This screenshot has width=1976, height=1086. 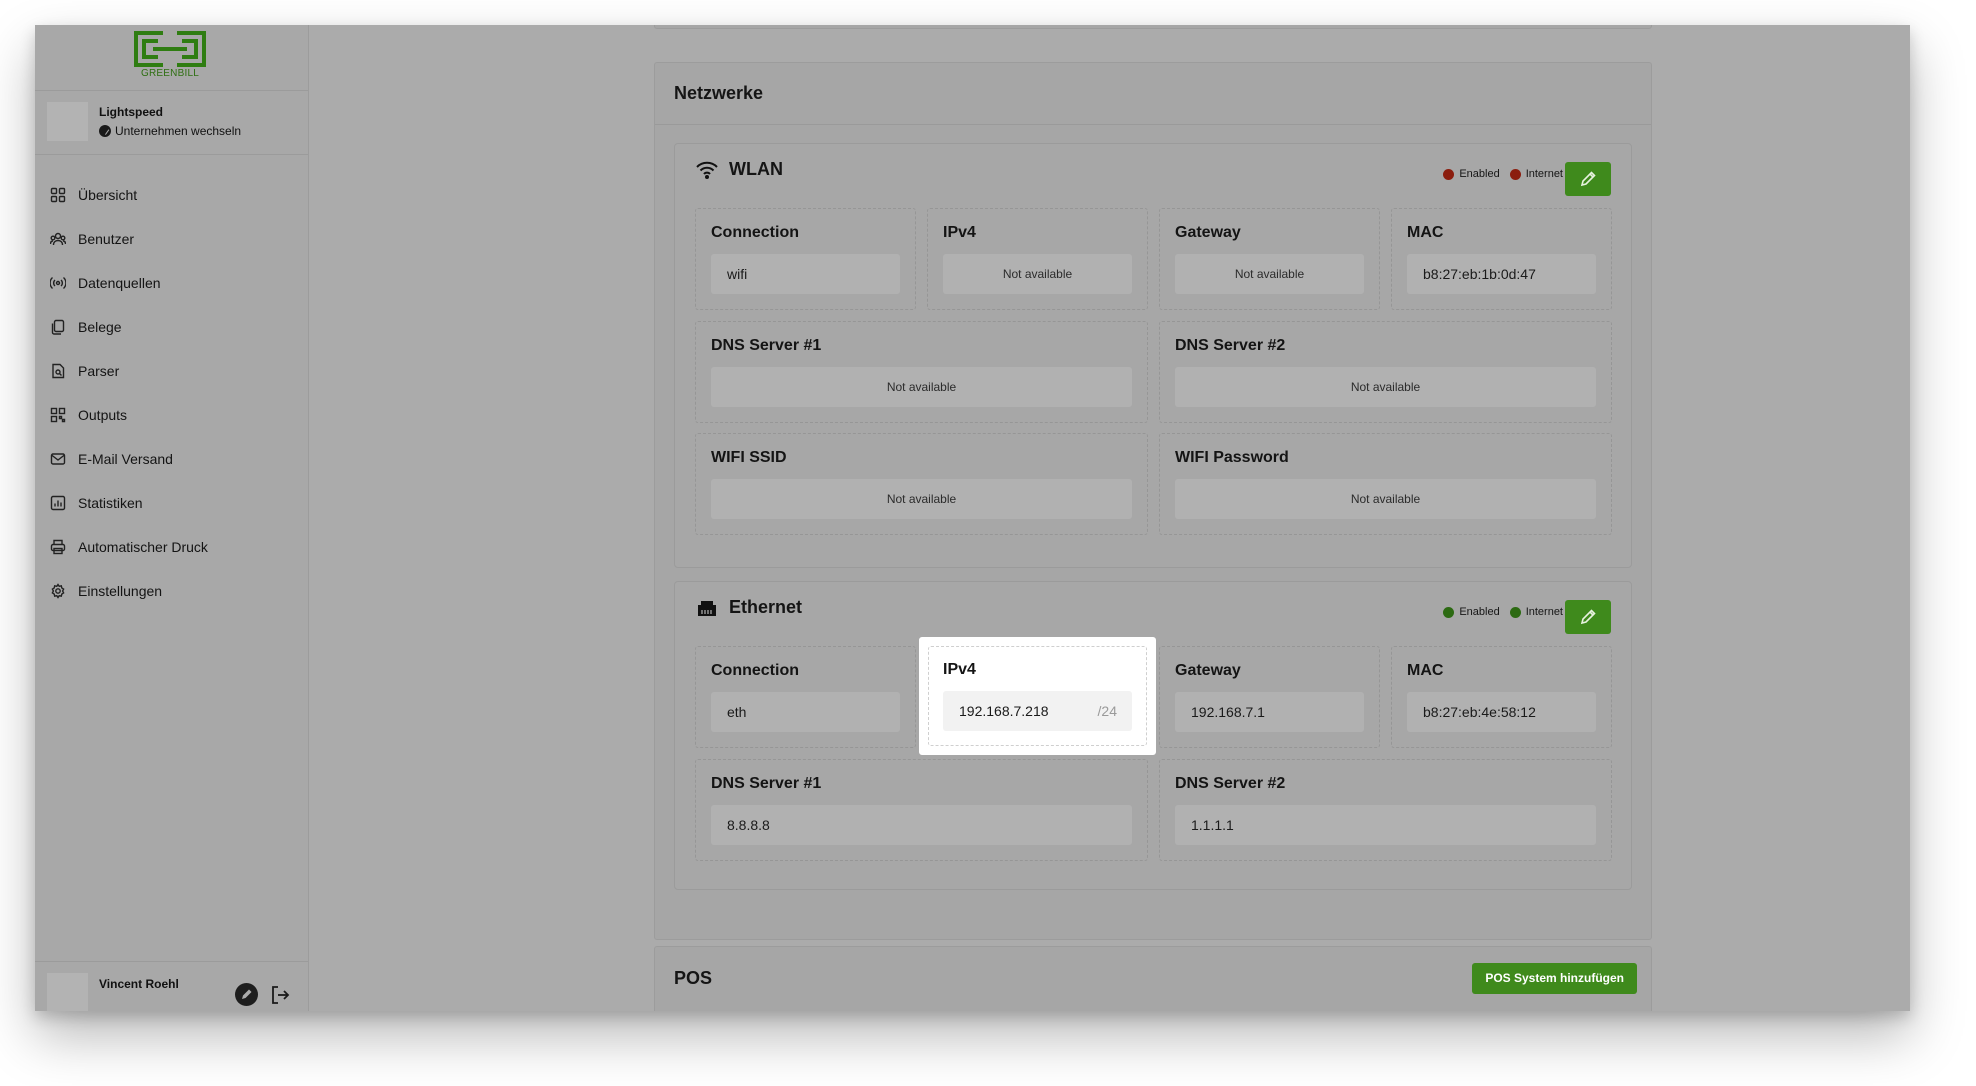 What do you see at coordinates (1269, 712) in the screenshot?
I see `ethernet-gateway-value: 192.168.7.1` at bounding box center [1269, 712].